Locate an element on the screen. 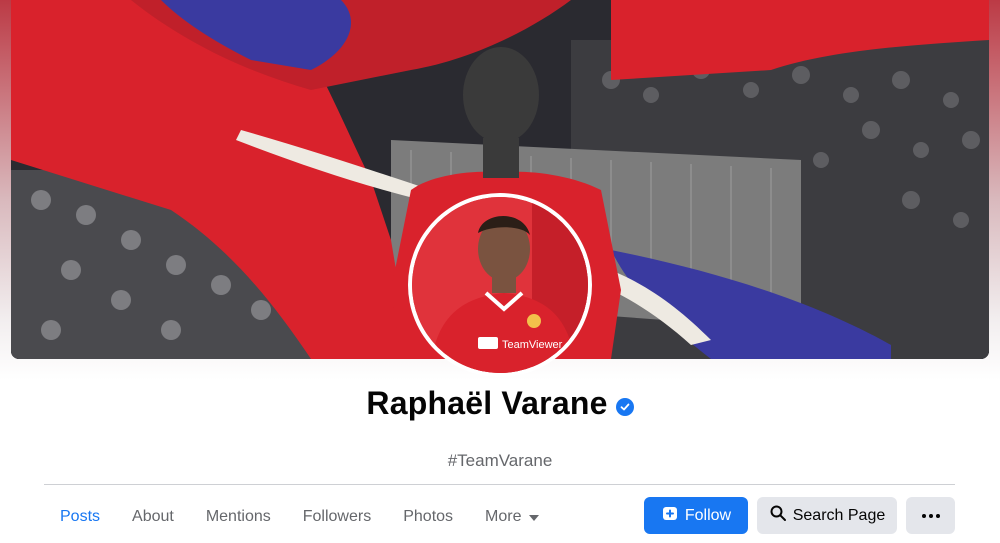 The width and height of the screenshot is (1000, 543). profile-picture: TeamViewer is located at coordinates (500, 285).